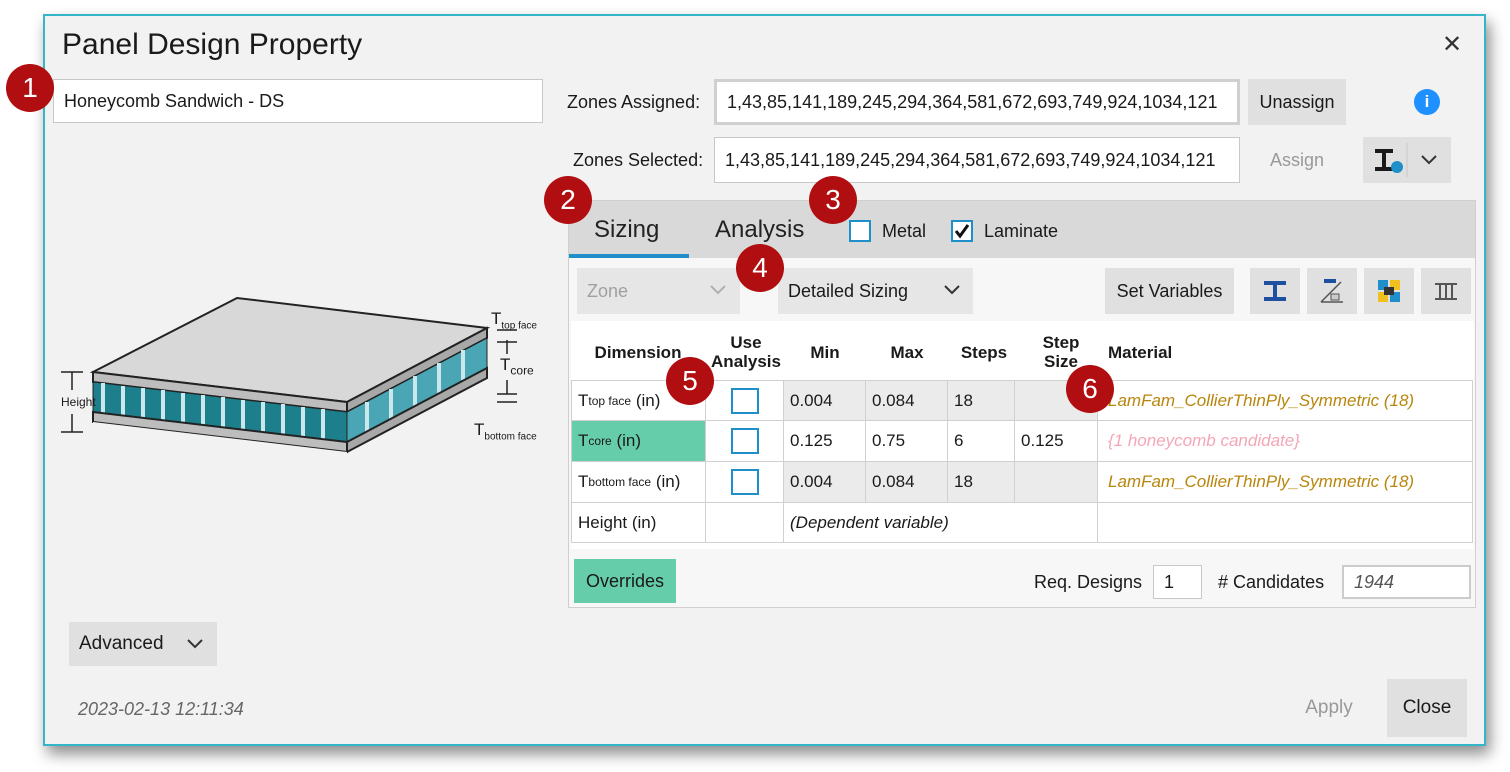 The width and height of the screenshot is (1510, 772). Describe the element at coordinates (568, 200) in the screenshot. I see `callout-badge-2: 2` at that location.